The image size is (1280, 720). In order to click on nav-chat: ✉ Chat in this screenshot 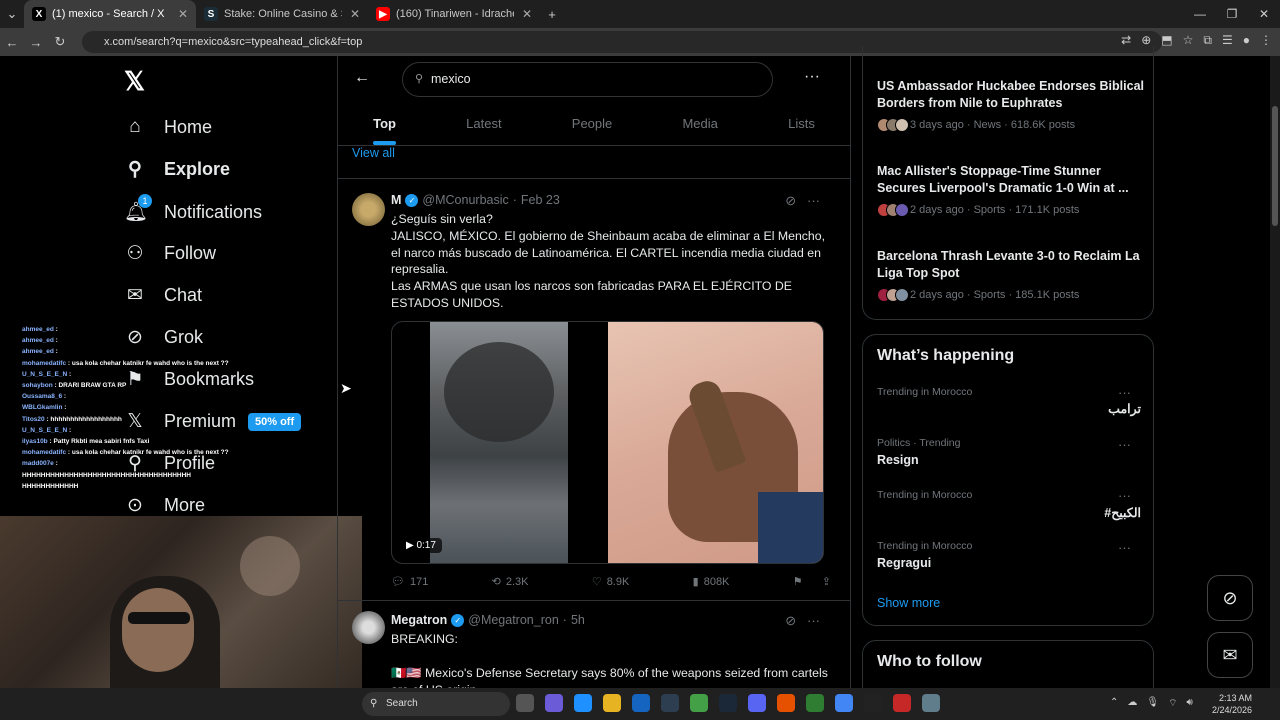, I will do `click(163, 295)`.